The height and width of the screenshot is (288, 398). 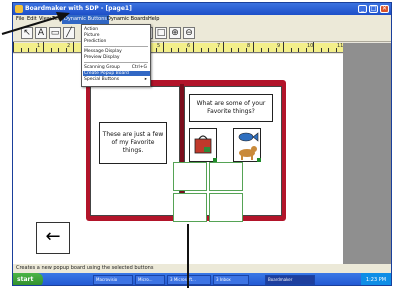 What do you see at coordinates (127, 19) in the screenshot?
I see `menu-dynamic-boards: Dynamic Boards` at bounding box center [127, 19].